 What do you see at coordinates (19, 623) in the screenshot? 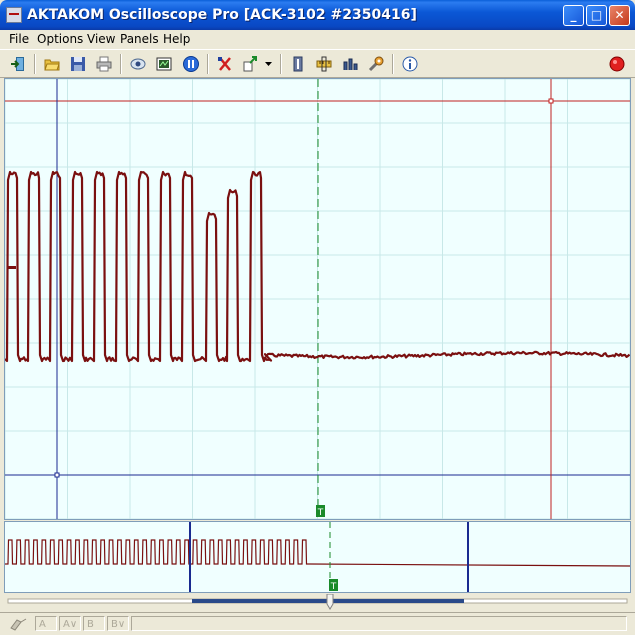
I see `cursor-tool-icon` at bounding box center [19, 623].